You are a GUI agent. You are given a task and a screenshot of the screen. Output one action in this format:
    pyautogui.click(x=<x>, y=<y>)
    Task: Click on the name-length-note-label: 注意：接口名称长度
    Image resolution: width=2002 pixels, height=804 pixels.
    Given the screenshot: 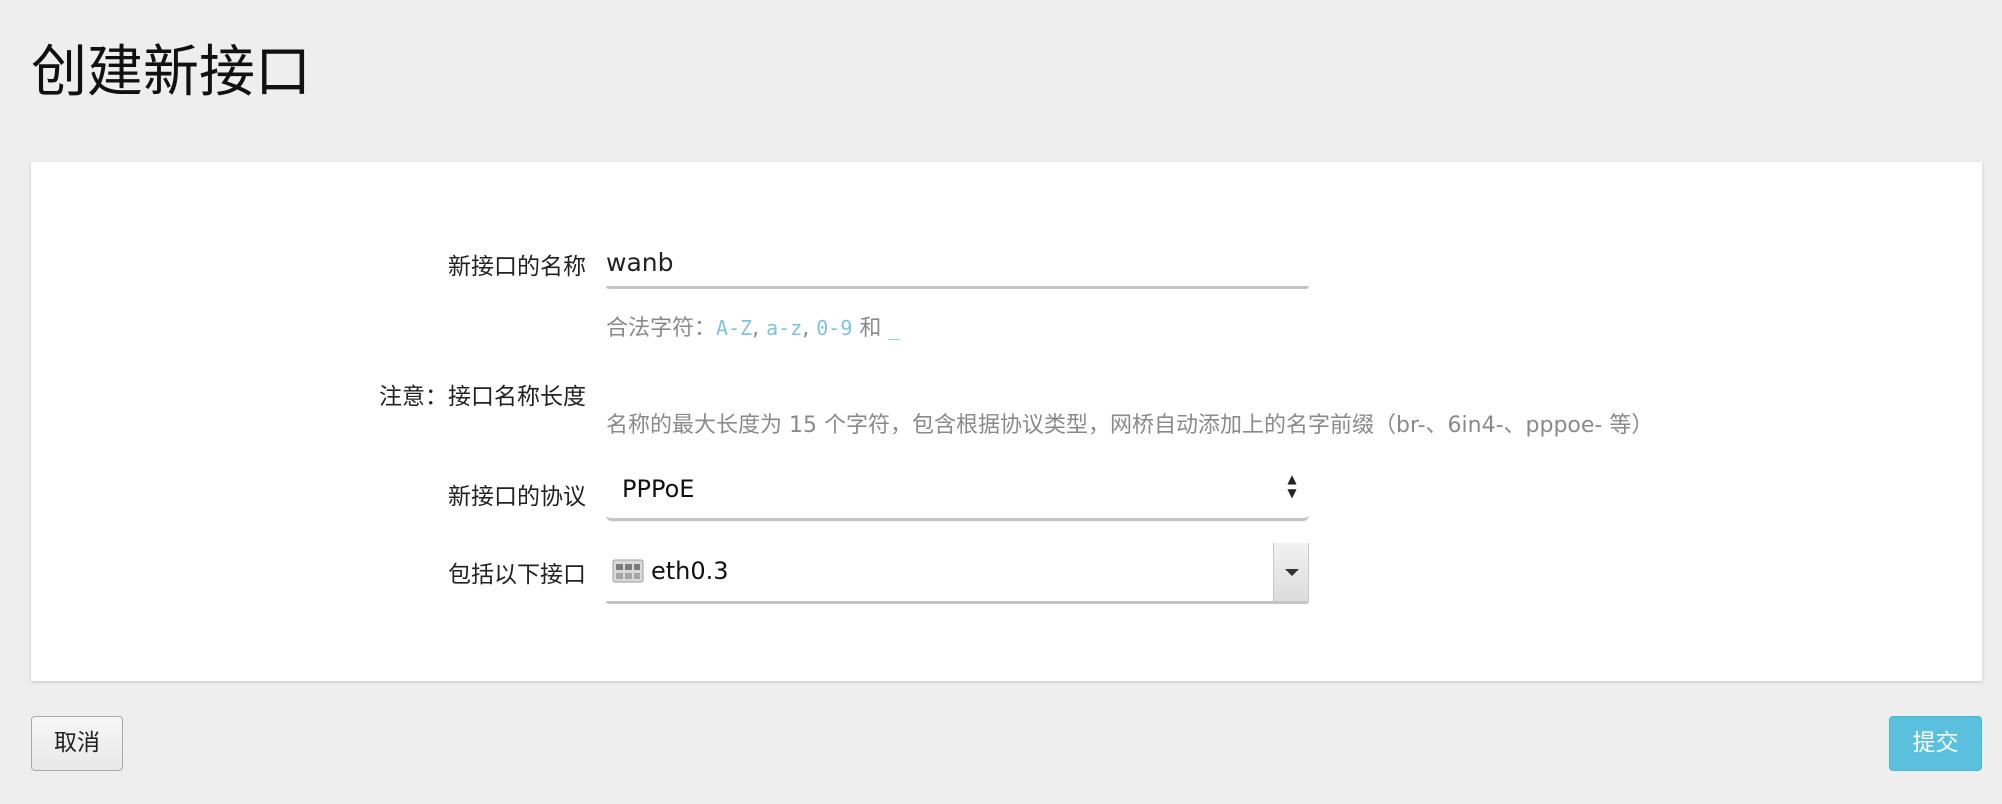 What is the action you would take?
    pyautogui.click(x=482, y=397)
    